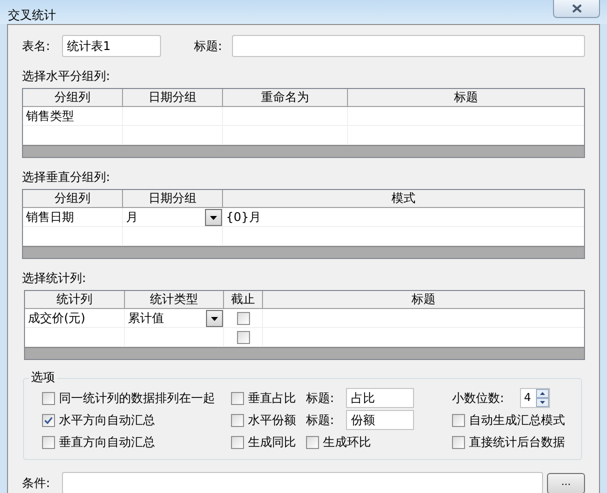 This screenshot has height=493, width=607. I want to click on checkbox-label: 水平份额, so click(272, 420).